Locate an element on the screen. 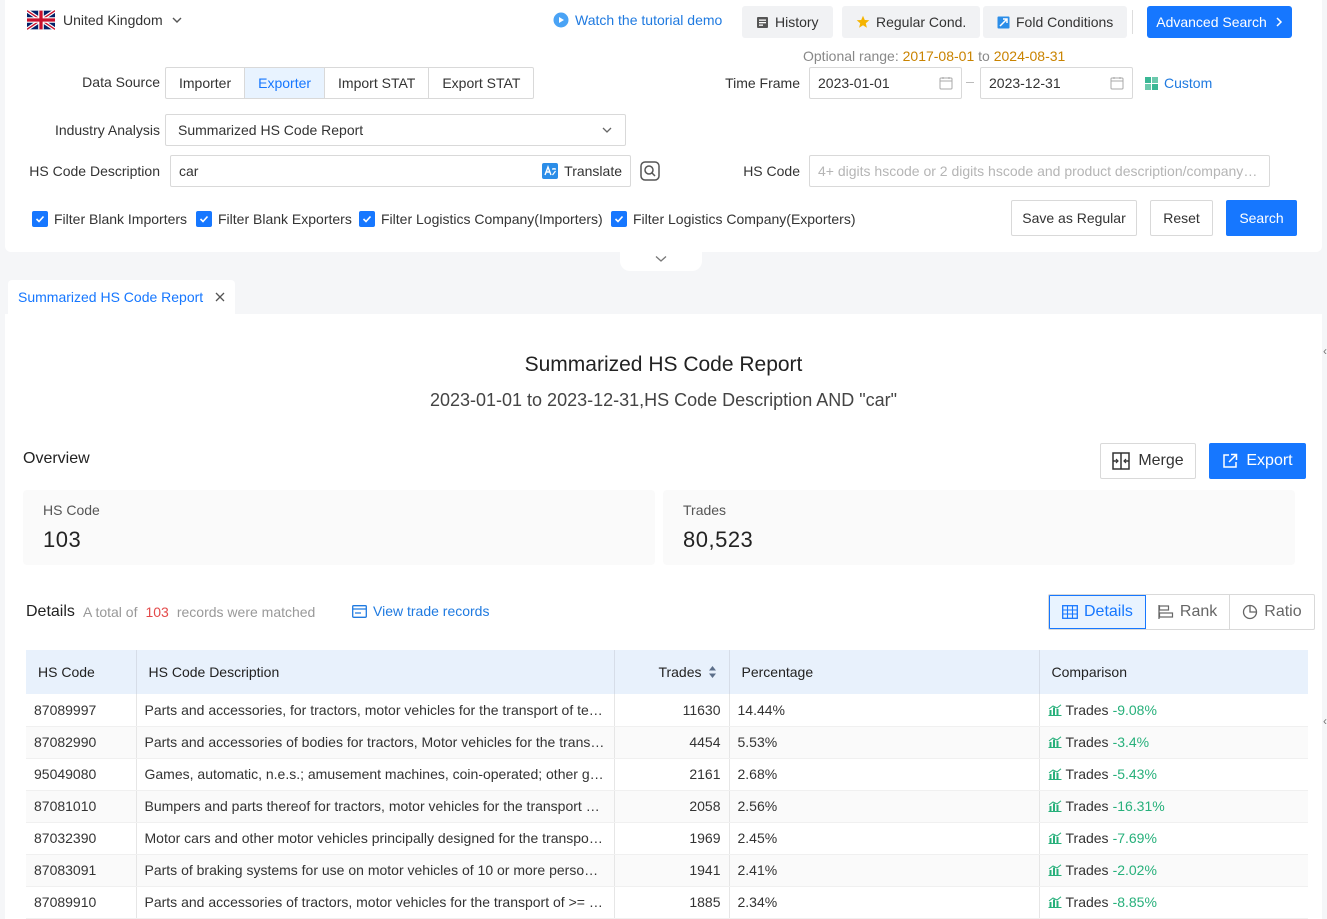  translate-button: Translate is located at coordinates (582, 171).